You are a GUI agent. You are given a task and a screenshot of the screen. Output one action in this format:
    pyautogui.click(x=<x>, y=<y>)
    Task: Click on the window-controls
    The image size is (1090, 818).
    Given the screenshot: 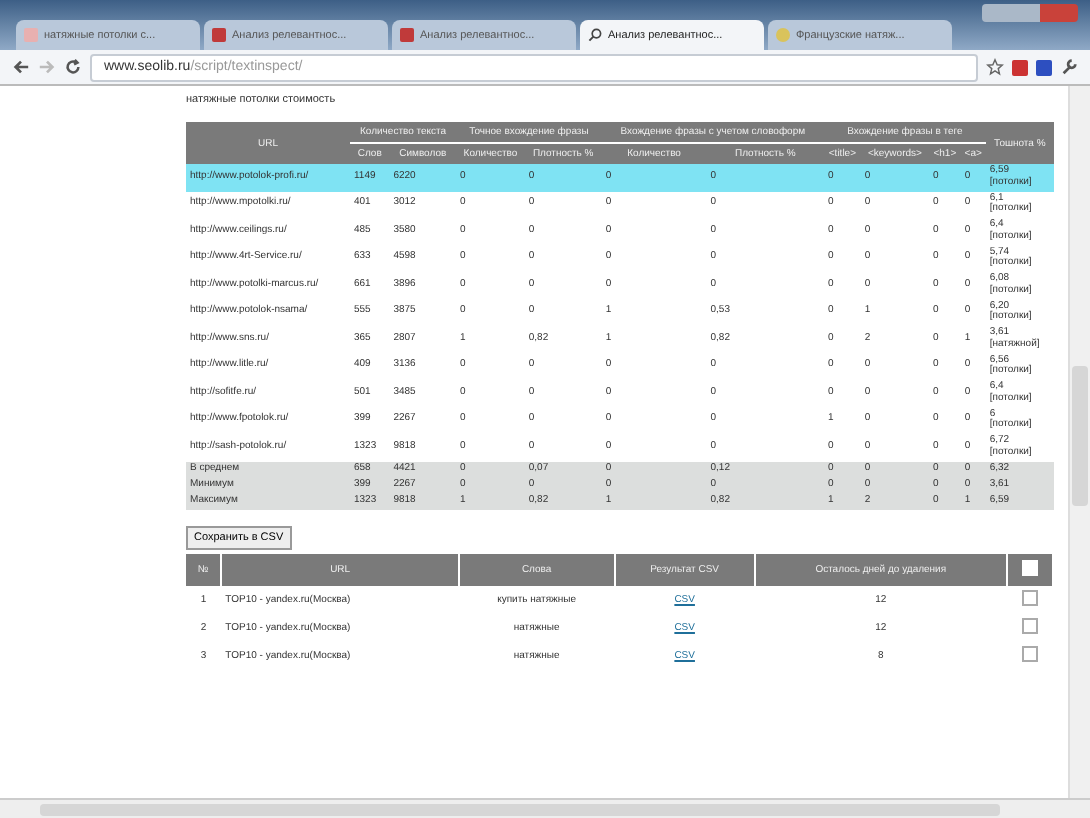 What is the action you would take?
    pyautogui.click(x=1030, y=13)
    